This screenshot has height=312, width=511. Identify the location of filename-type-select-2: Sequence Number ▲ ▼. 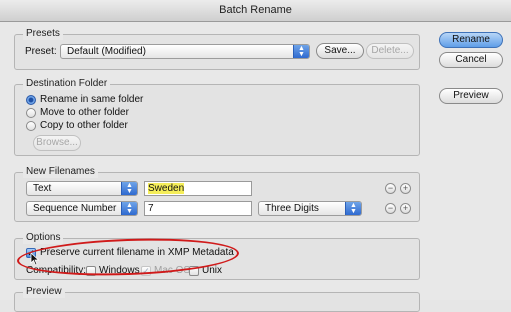
(82, 208).